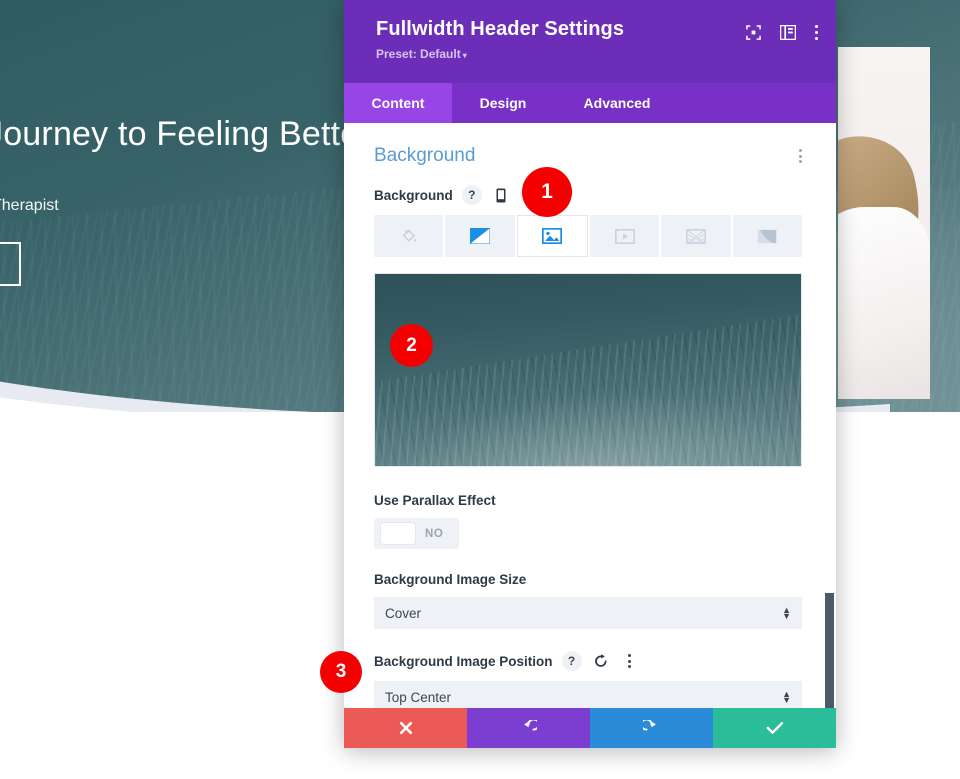 The image size is (960, 779). I want to click on background-pattern-tab, so click(696, 236).